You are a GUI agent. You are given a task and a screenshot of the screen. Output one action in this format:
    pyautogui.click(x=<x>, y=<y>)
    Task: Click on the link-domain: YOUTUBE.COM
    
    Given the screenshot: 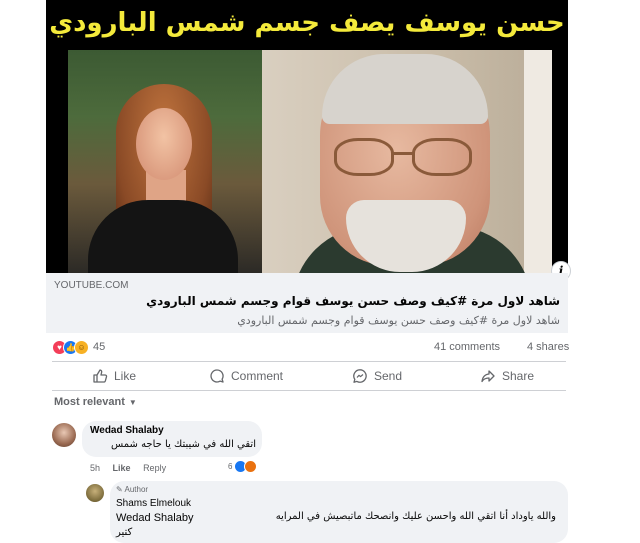 What is the action you would take?
    pyautogui.click(x=91, y=285)
    